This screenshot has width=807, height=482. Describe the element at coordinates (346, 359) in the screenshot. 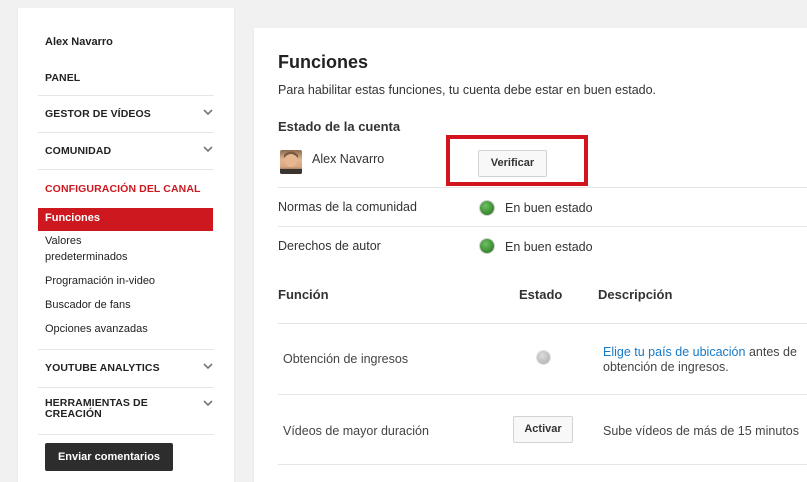

I see `table-row-feature: Obtención de ingresos` at that location.